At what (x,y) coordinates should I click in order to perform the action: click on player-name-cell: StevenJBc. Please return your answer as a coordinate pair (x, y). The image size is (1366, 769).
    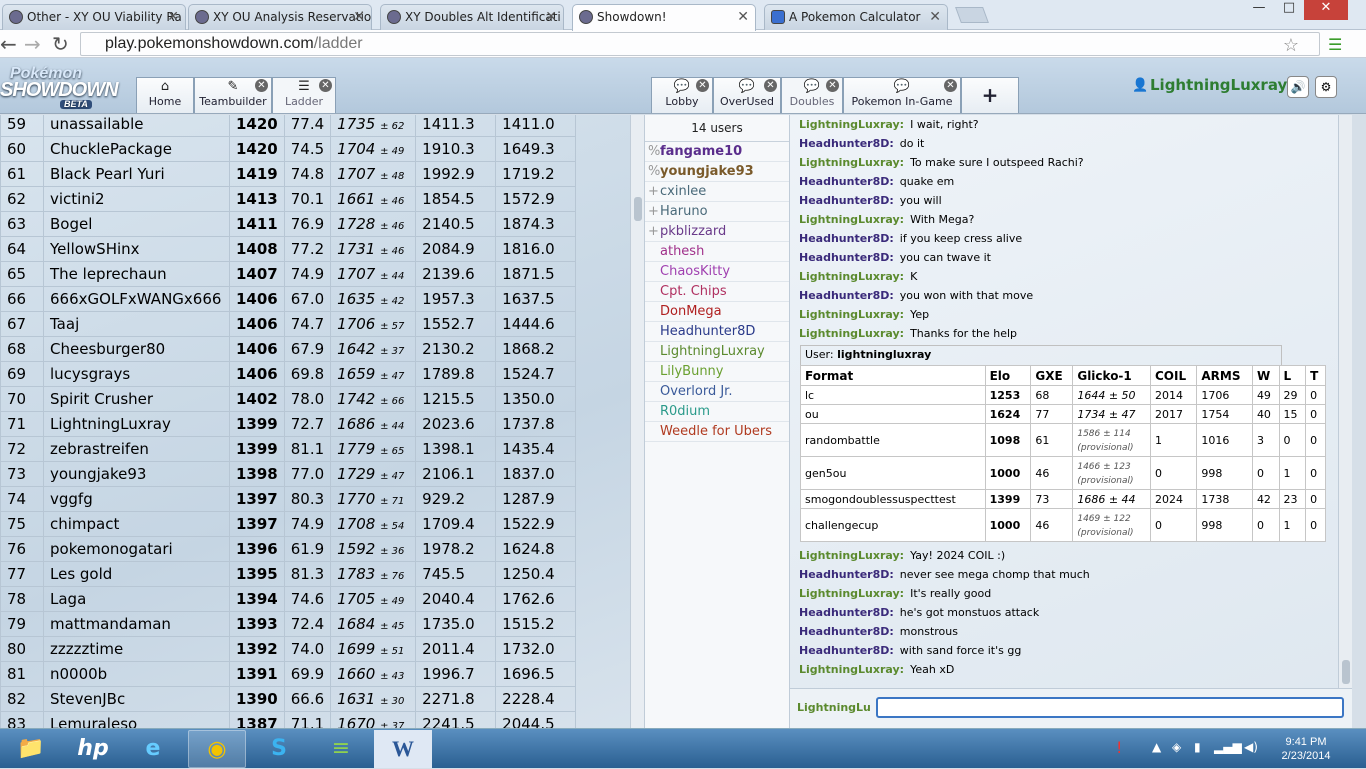
    Looking at the image, I should click on (136, 699).